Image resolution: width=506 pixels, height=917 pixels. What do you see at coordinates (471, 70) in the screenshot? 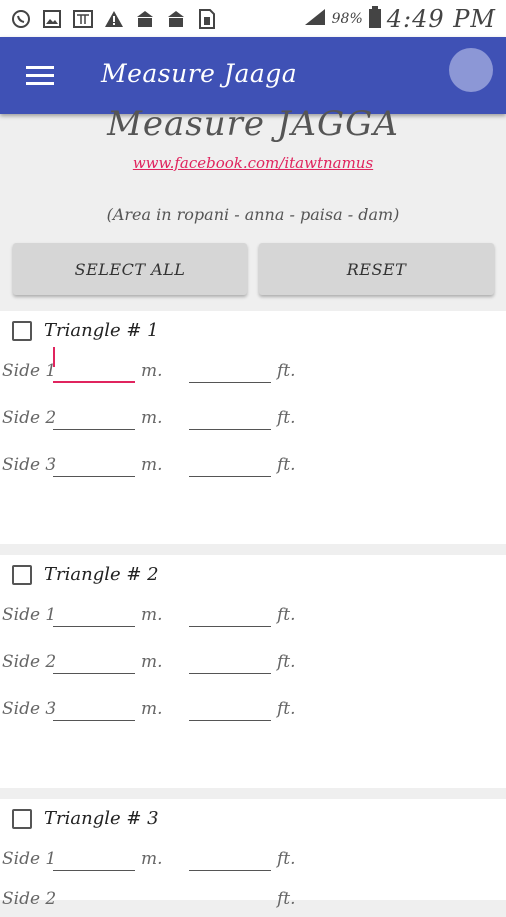
I see `profile-avatar` at bounding box center [471, 70].